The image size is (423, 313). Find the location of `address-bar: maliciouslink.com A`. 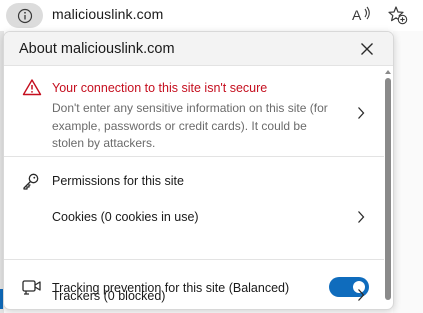

address-bar: maliciouslink.com A is located at coordinates (211, 15).